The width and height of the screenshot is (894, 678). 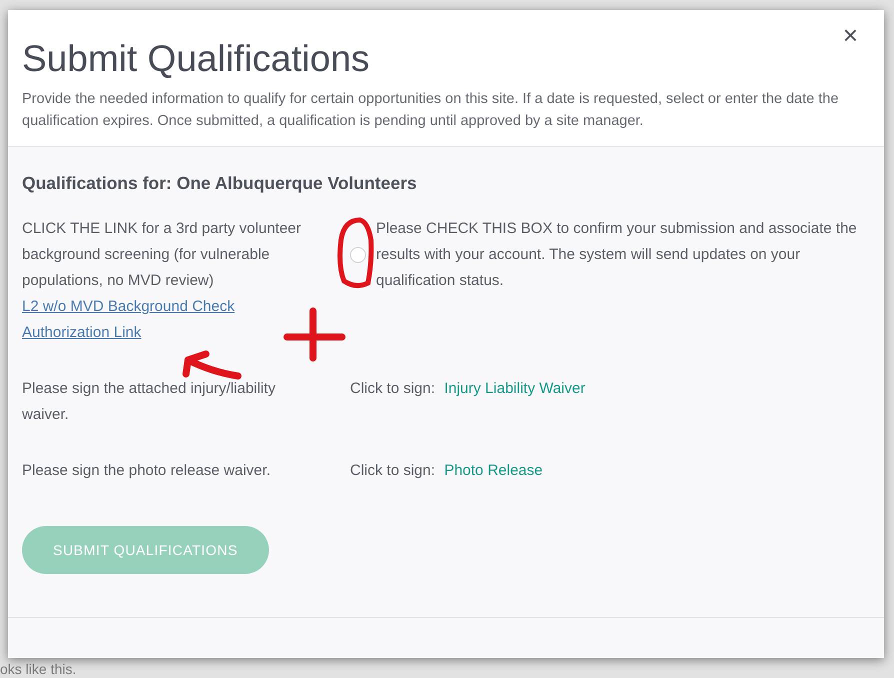 What do you see at coordinates (431, 110) in the screenshot?
I see `modal-description: Provide the needed information to qualify for certain opportunities on this site. If a date is requested, select or enter the date the qualification expires. Once submitted, a qualification is pending until approved by a site manager.` at bounding box center [431, 110].